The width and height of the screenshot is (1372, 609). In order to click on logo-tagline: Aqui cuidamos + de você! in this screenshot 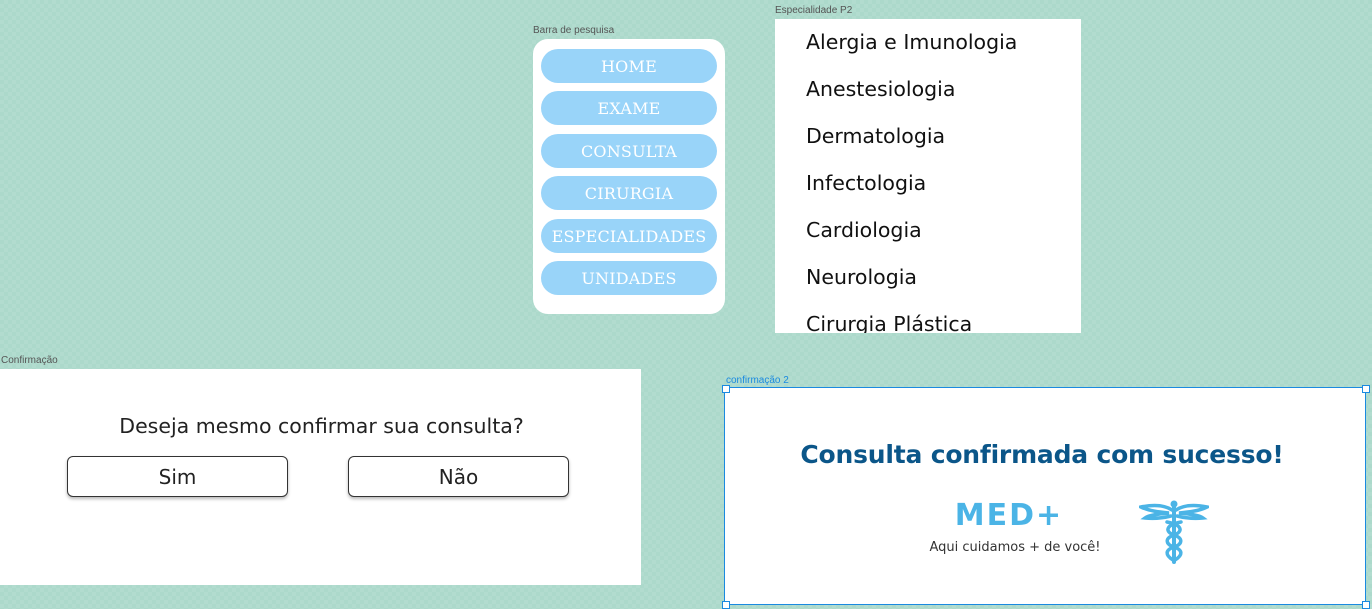, I will do `click(1015, 547)`.